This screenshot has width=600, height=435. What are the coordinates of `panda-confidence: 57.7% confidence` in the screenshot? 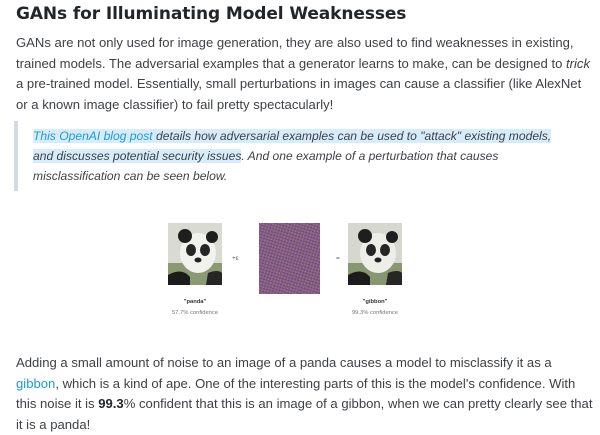 It's located at (195, 313).